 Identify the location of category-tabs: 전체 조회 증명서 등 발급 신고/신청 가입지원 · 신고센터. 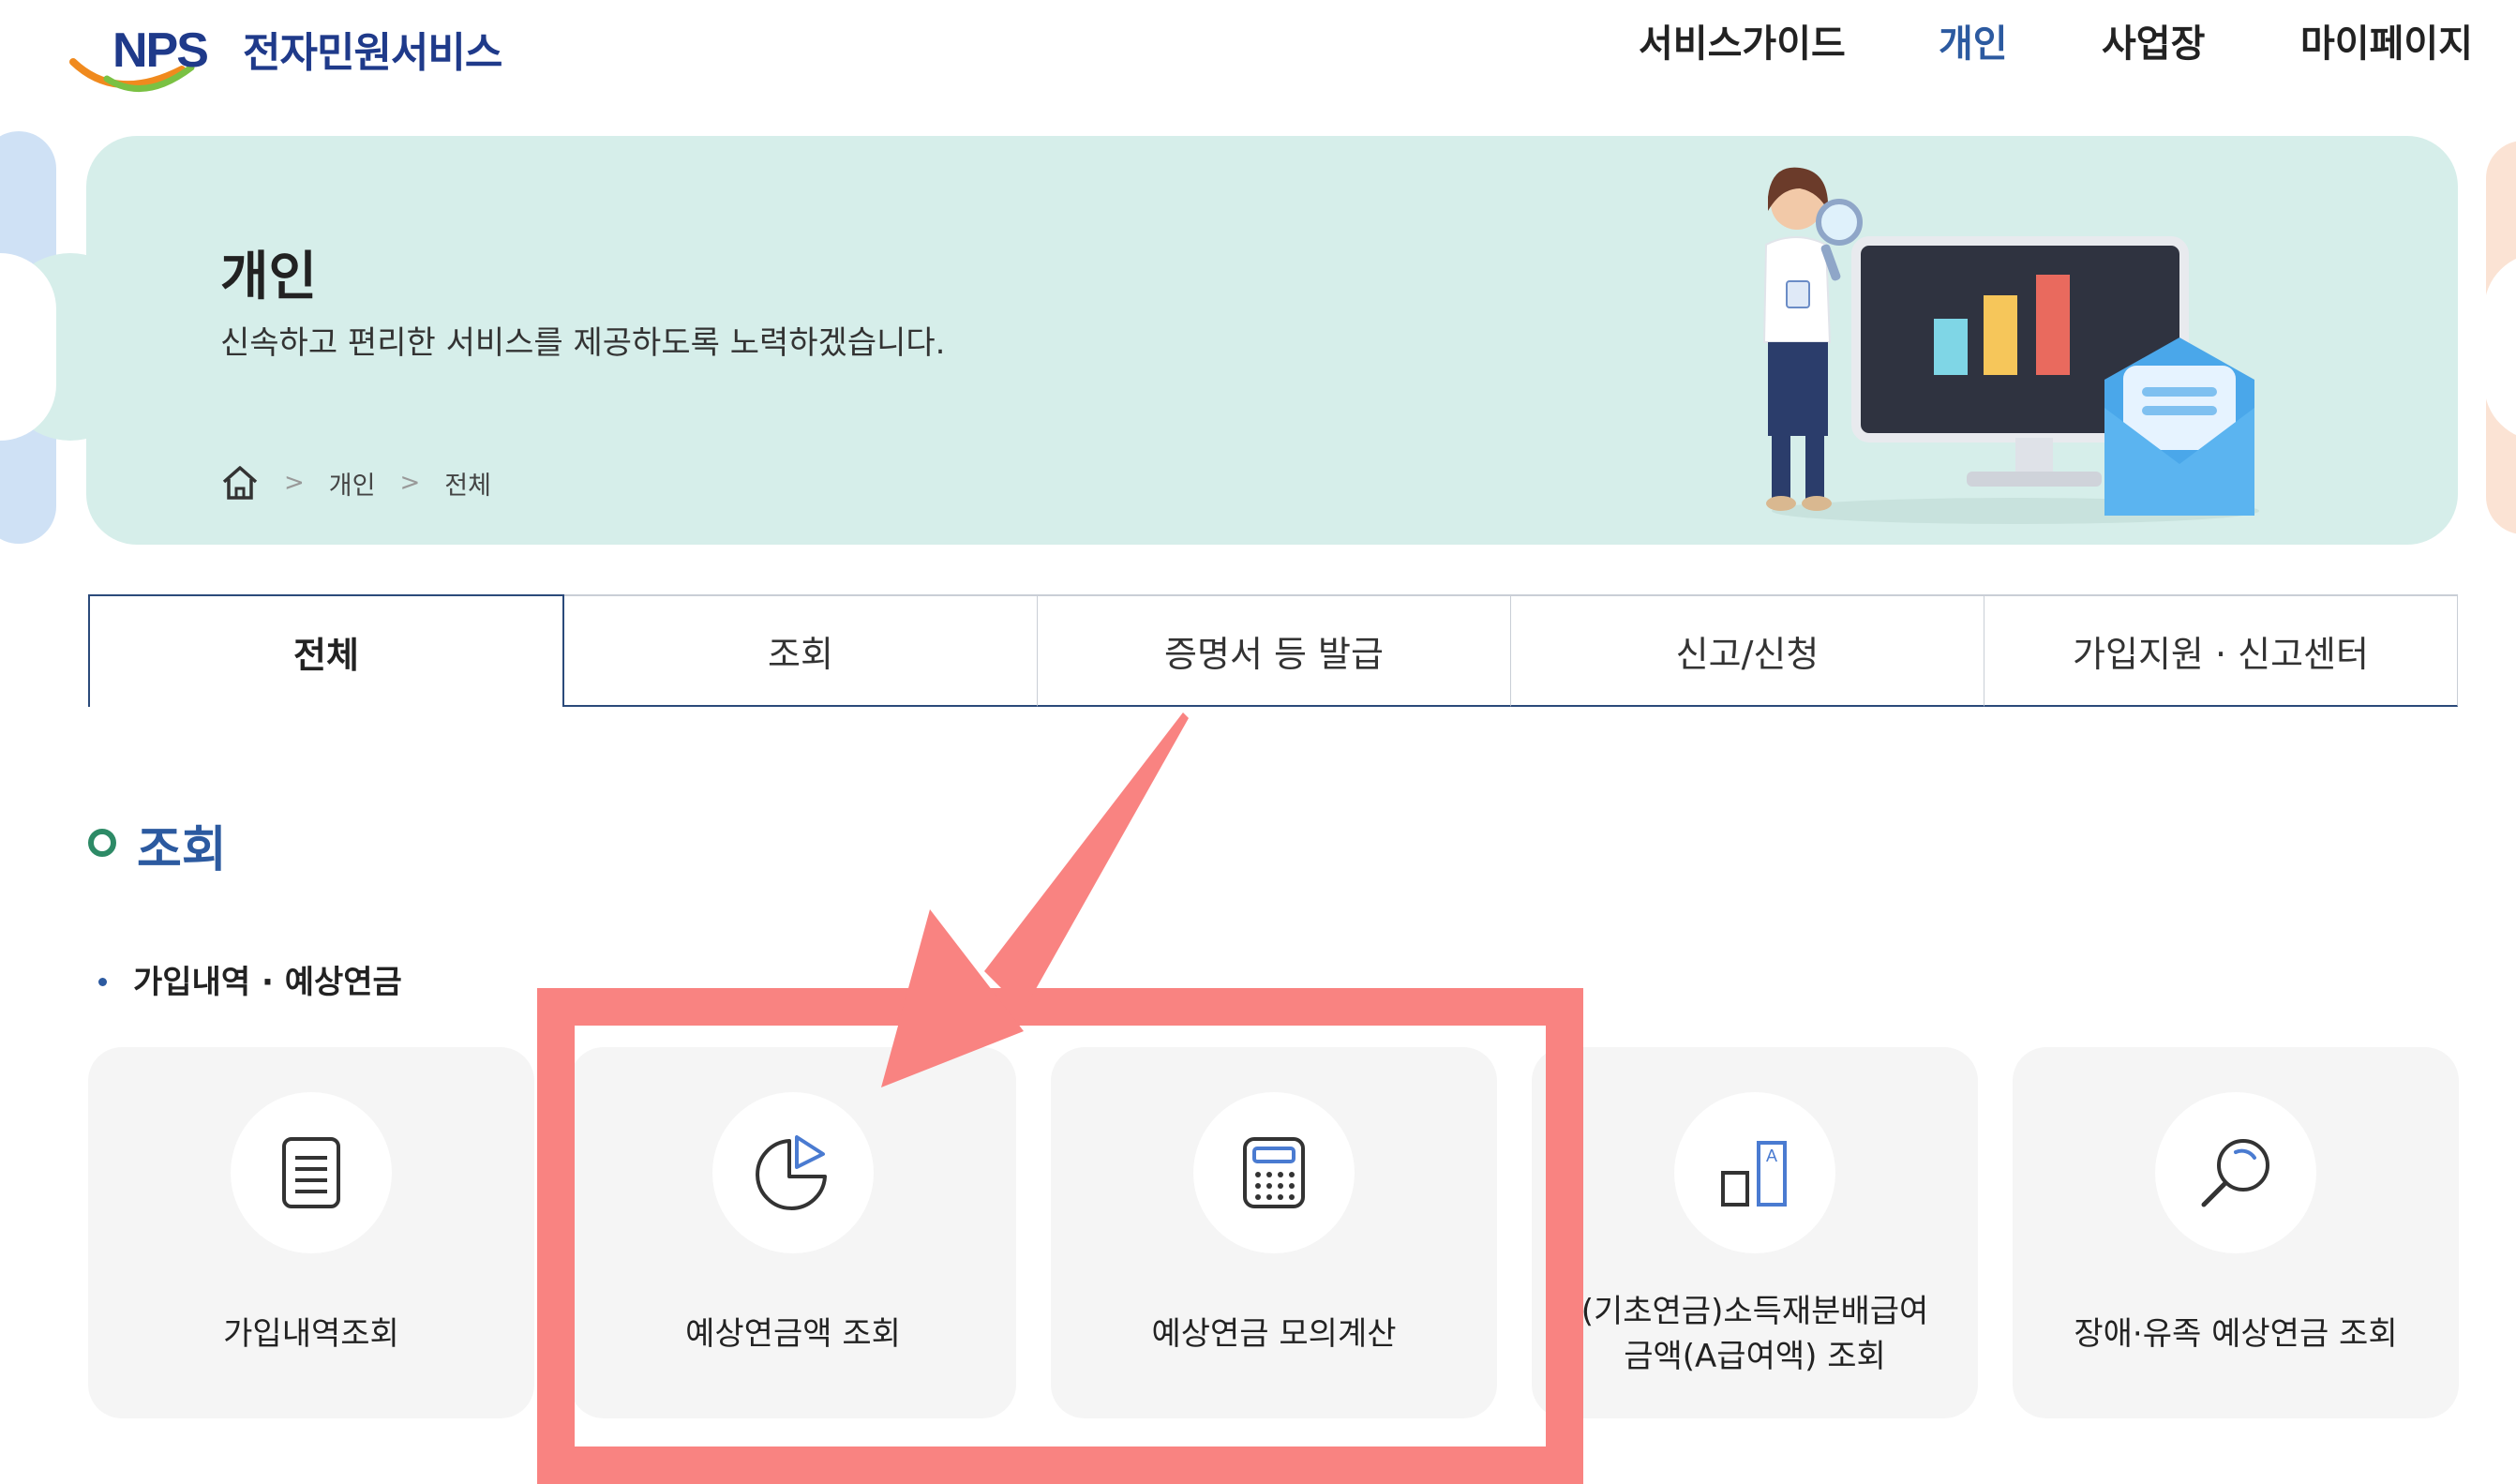
(1273, 651).